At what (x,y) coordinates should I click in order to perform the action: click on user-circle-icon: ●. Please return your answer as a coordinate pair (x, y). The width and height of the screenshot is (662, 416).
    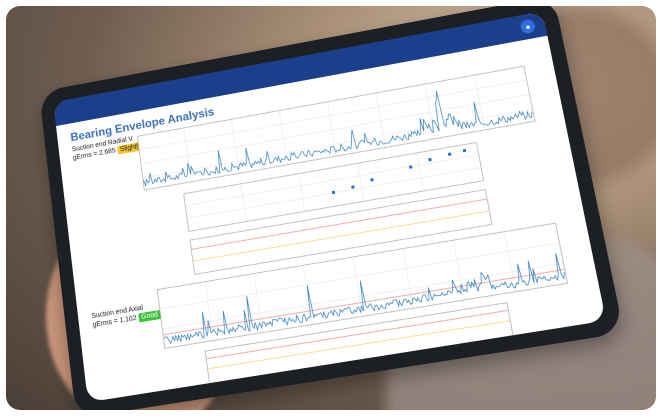
    Looking at the image, I should click on (528, 26).